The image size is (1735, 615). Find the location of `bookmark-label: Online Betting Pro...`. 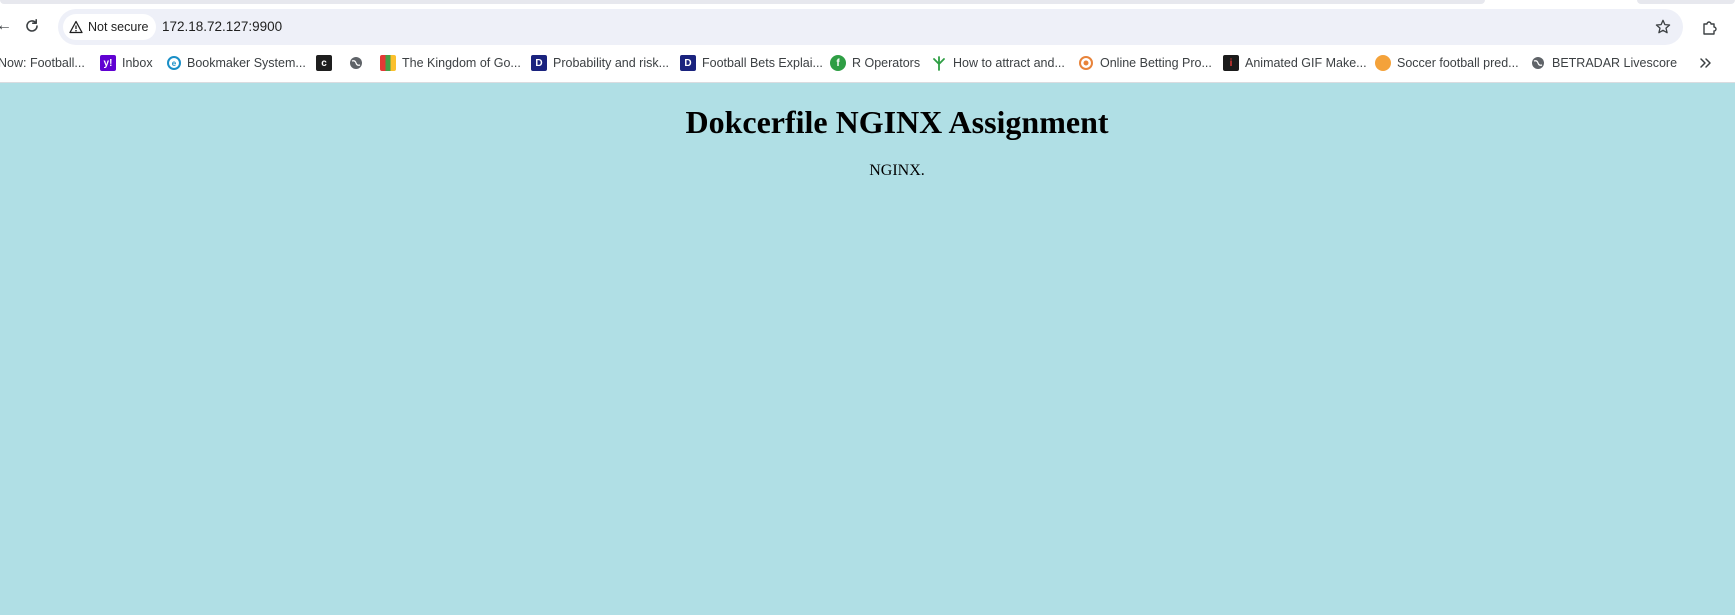

bookmark-label: Online Betting Pro... is located at coordinates (1156, 63).